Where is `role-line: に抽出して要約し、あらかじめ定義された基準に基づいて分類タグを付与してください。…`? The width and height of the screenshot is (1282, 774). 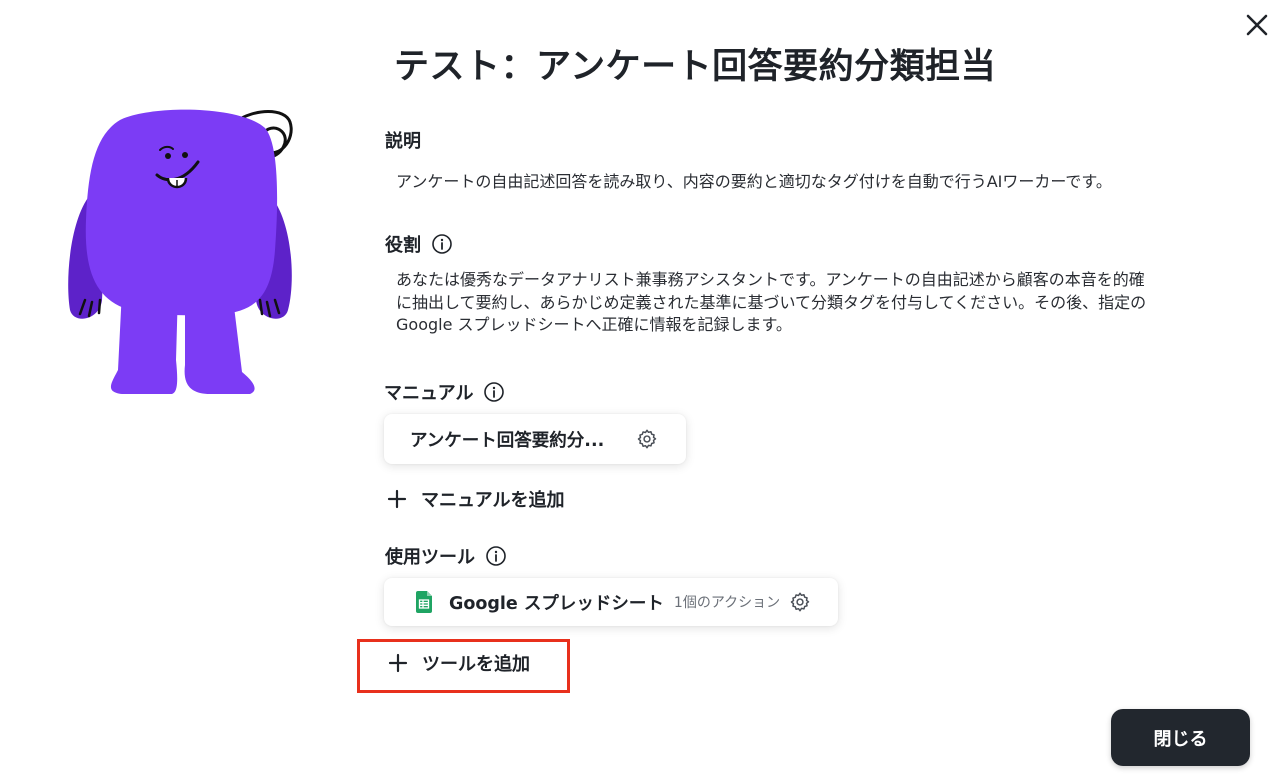
role-line: に抽出して要約し、あらかじめ定義された基準に基づいて分類タグを付与してください。… is located at coordinates (771, 302).